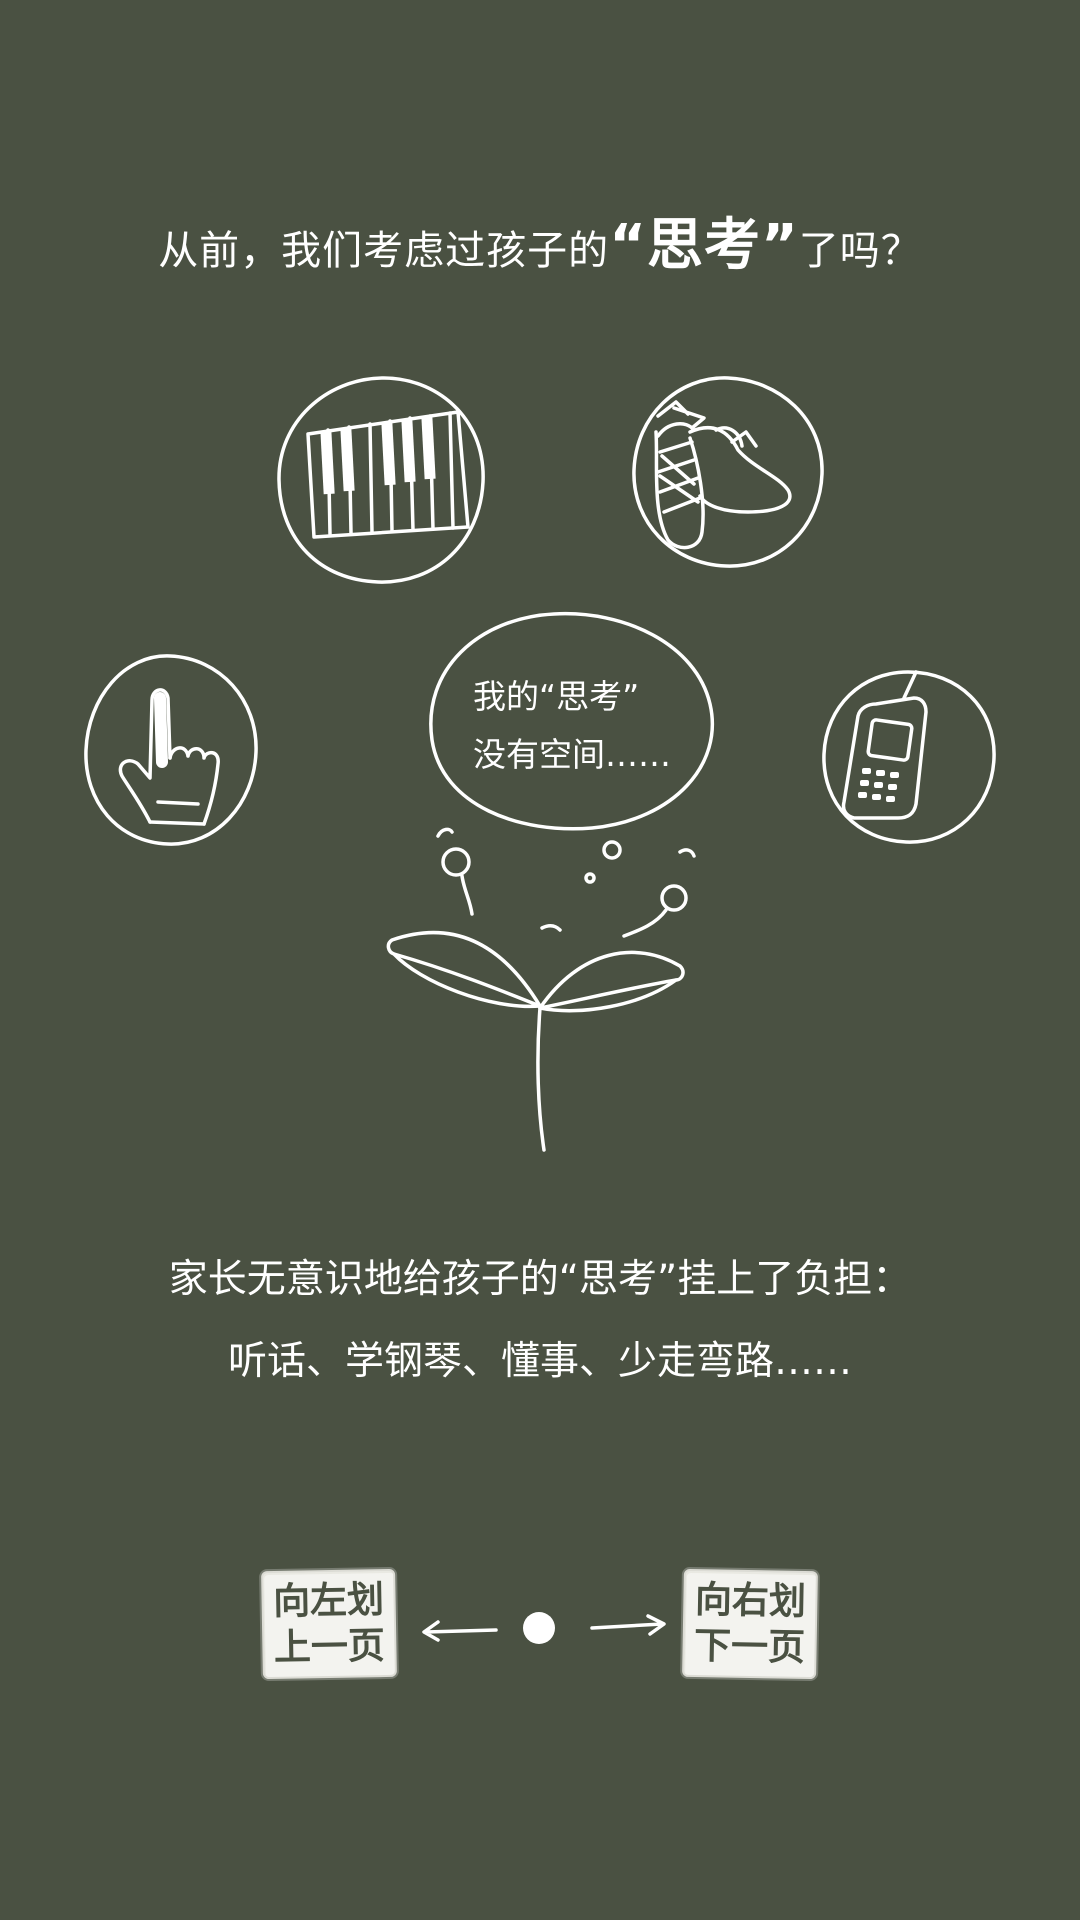  I want to click on mobile-phone-icon, so click(909, 757).